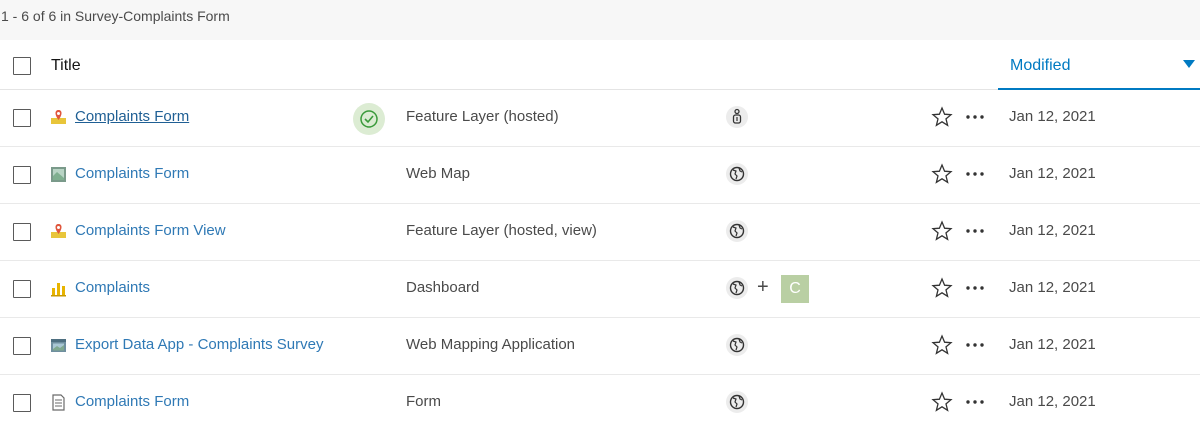 The image size is (1200, 428). What do you see at coordinates (115, 16) in the screenshot?
I see `results-count: 1 - 6 of 6 in Survey-Complaints Form` at bounding box center [115, 16].